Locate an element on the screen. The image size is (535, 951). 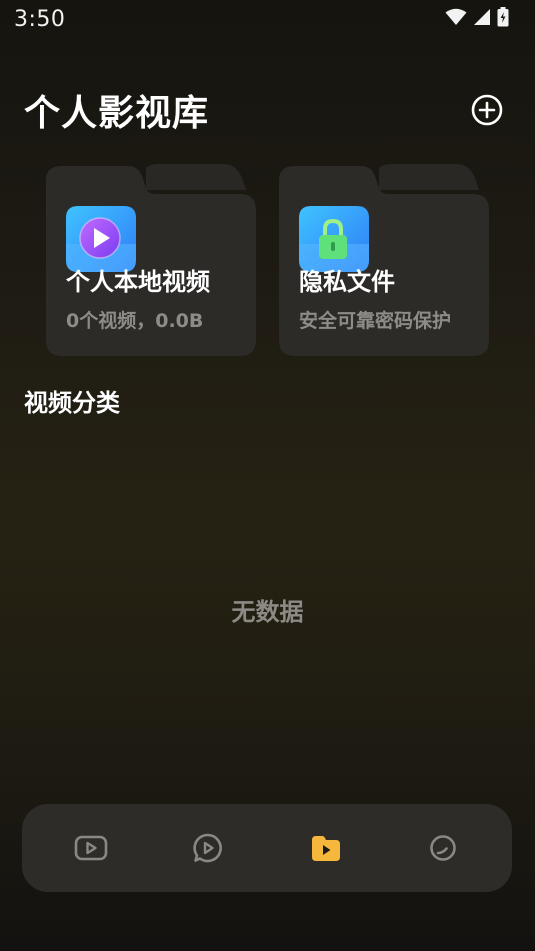
private-files-card: 隐私文件 安全可靠密码保护 is located at coordinates (384, 261).